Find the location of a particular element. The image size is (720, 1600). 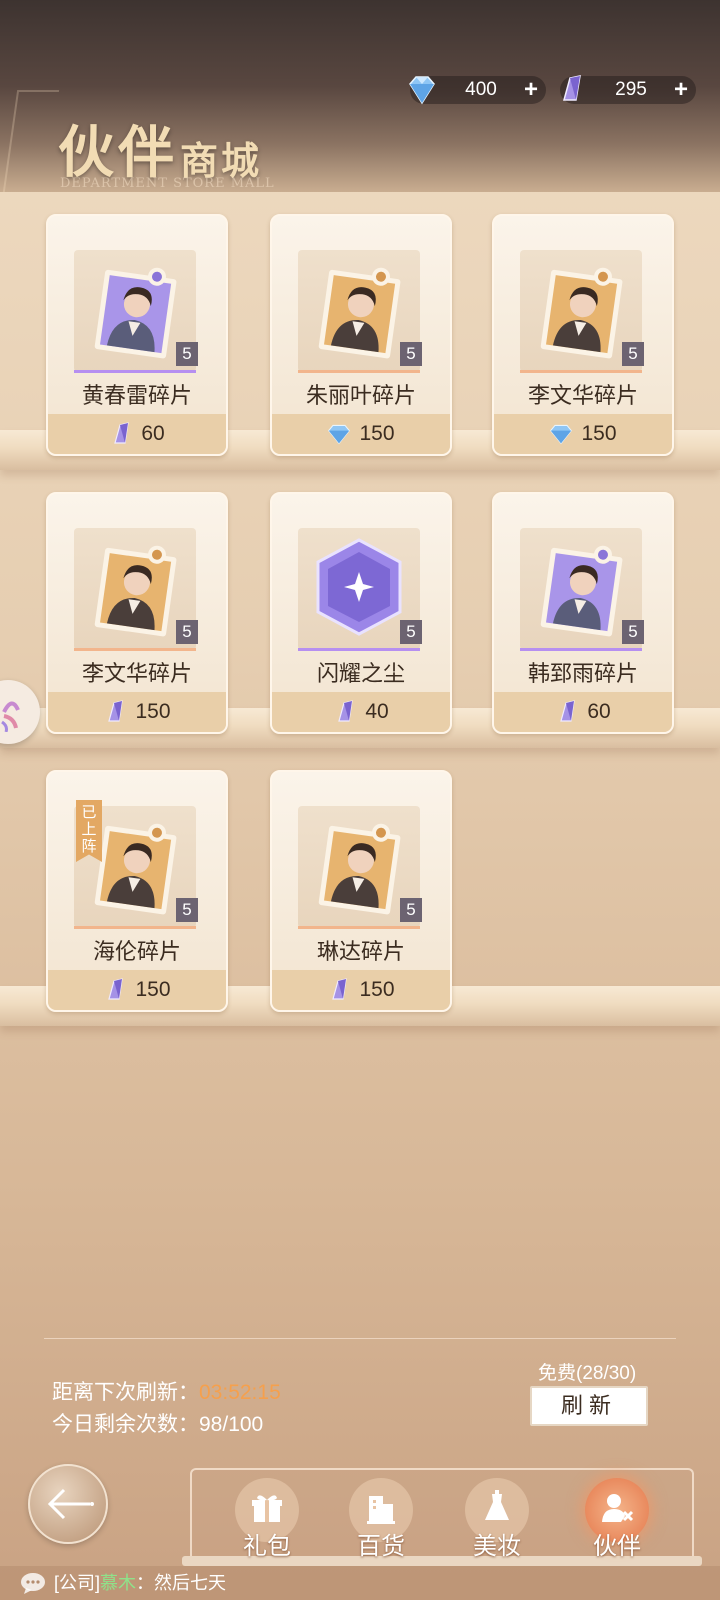

diamond-amount: 400 is located at coordinates (481, 89).